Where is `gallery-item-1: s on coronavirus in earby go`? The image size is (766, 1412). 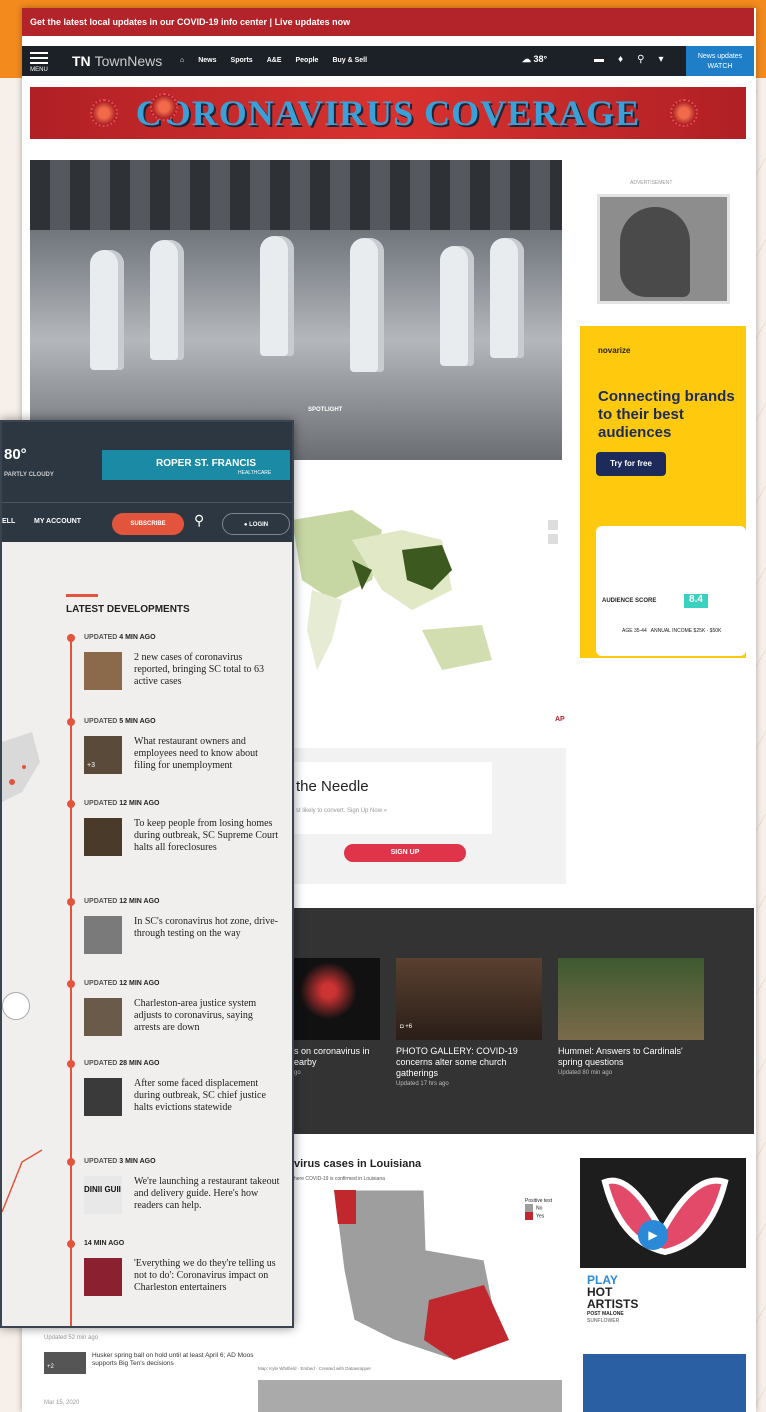
gallery-item-1: s on coronavirus in earby go is located at coordinates (339, 1062).